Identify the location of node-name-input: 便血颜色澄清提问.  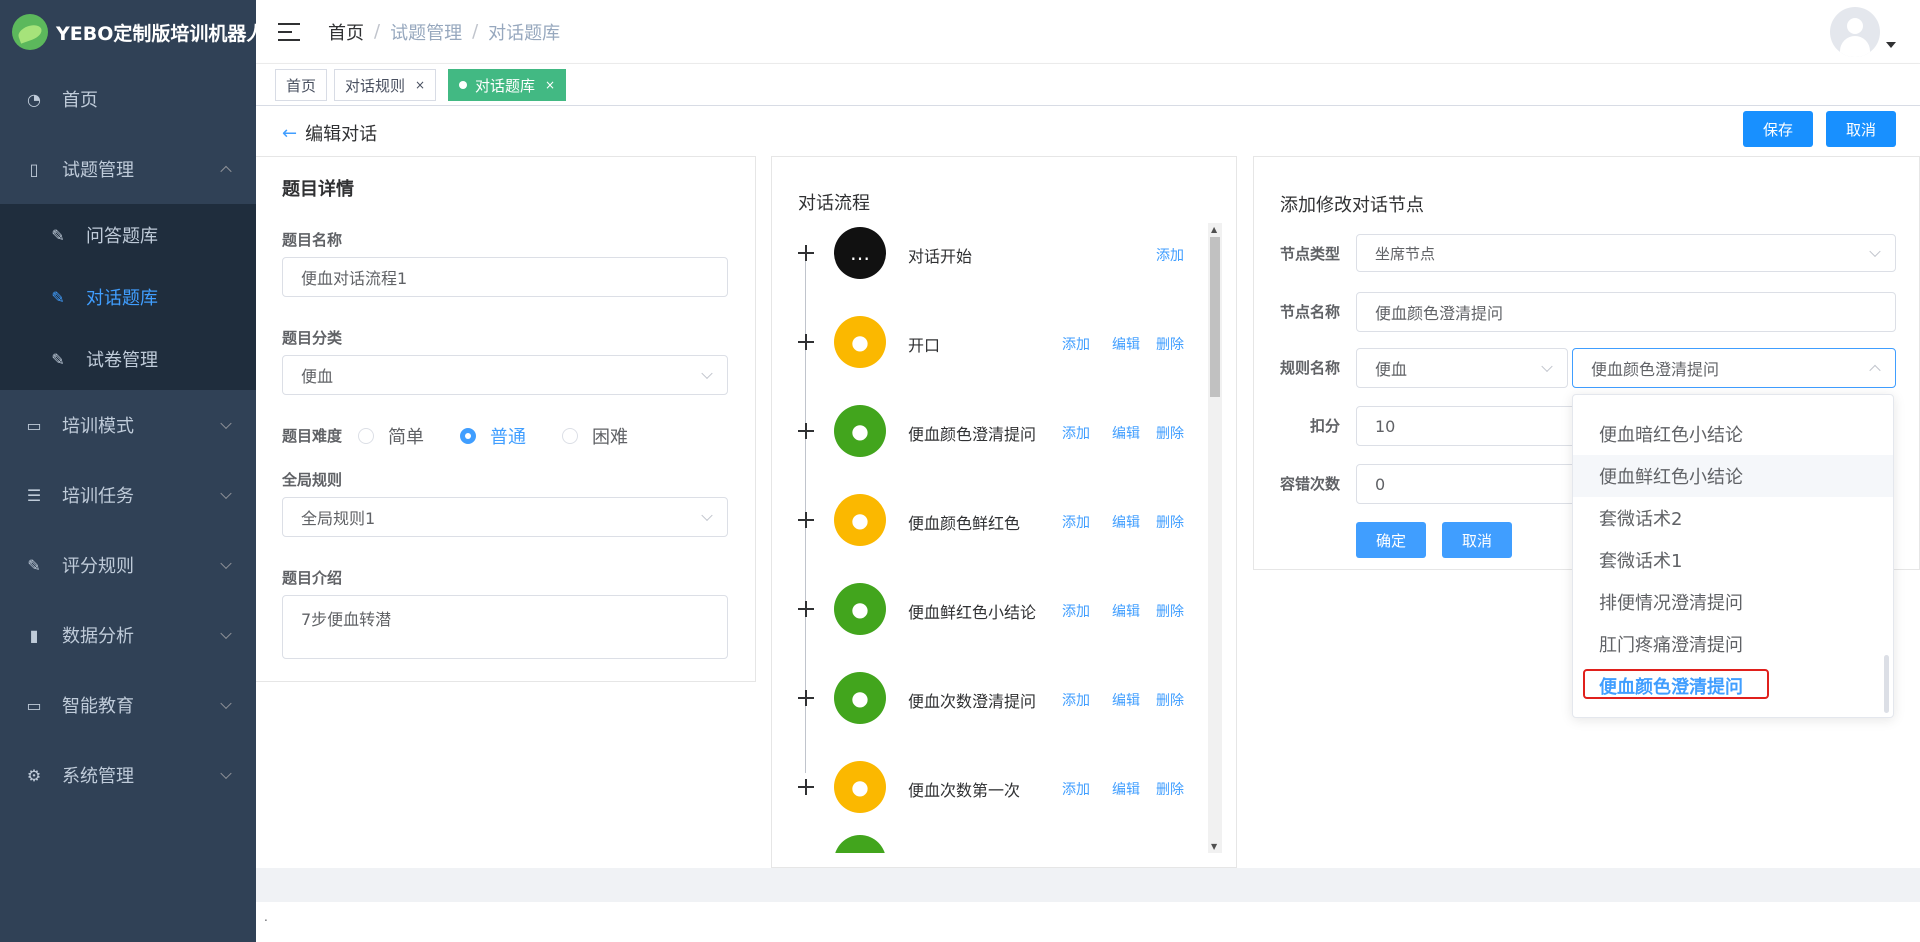
(1626, 312).